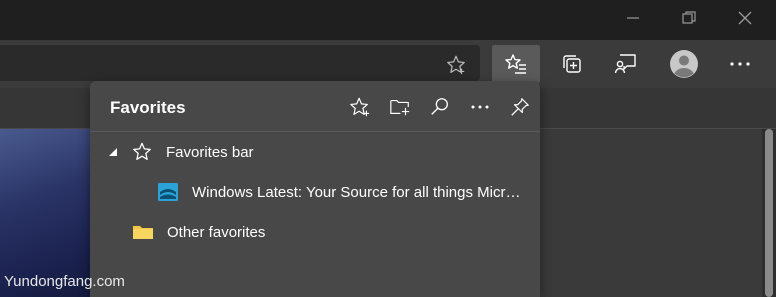 The height and width of the screenshot is (297, 776). I want to click on close-button, so click(745, 18).